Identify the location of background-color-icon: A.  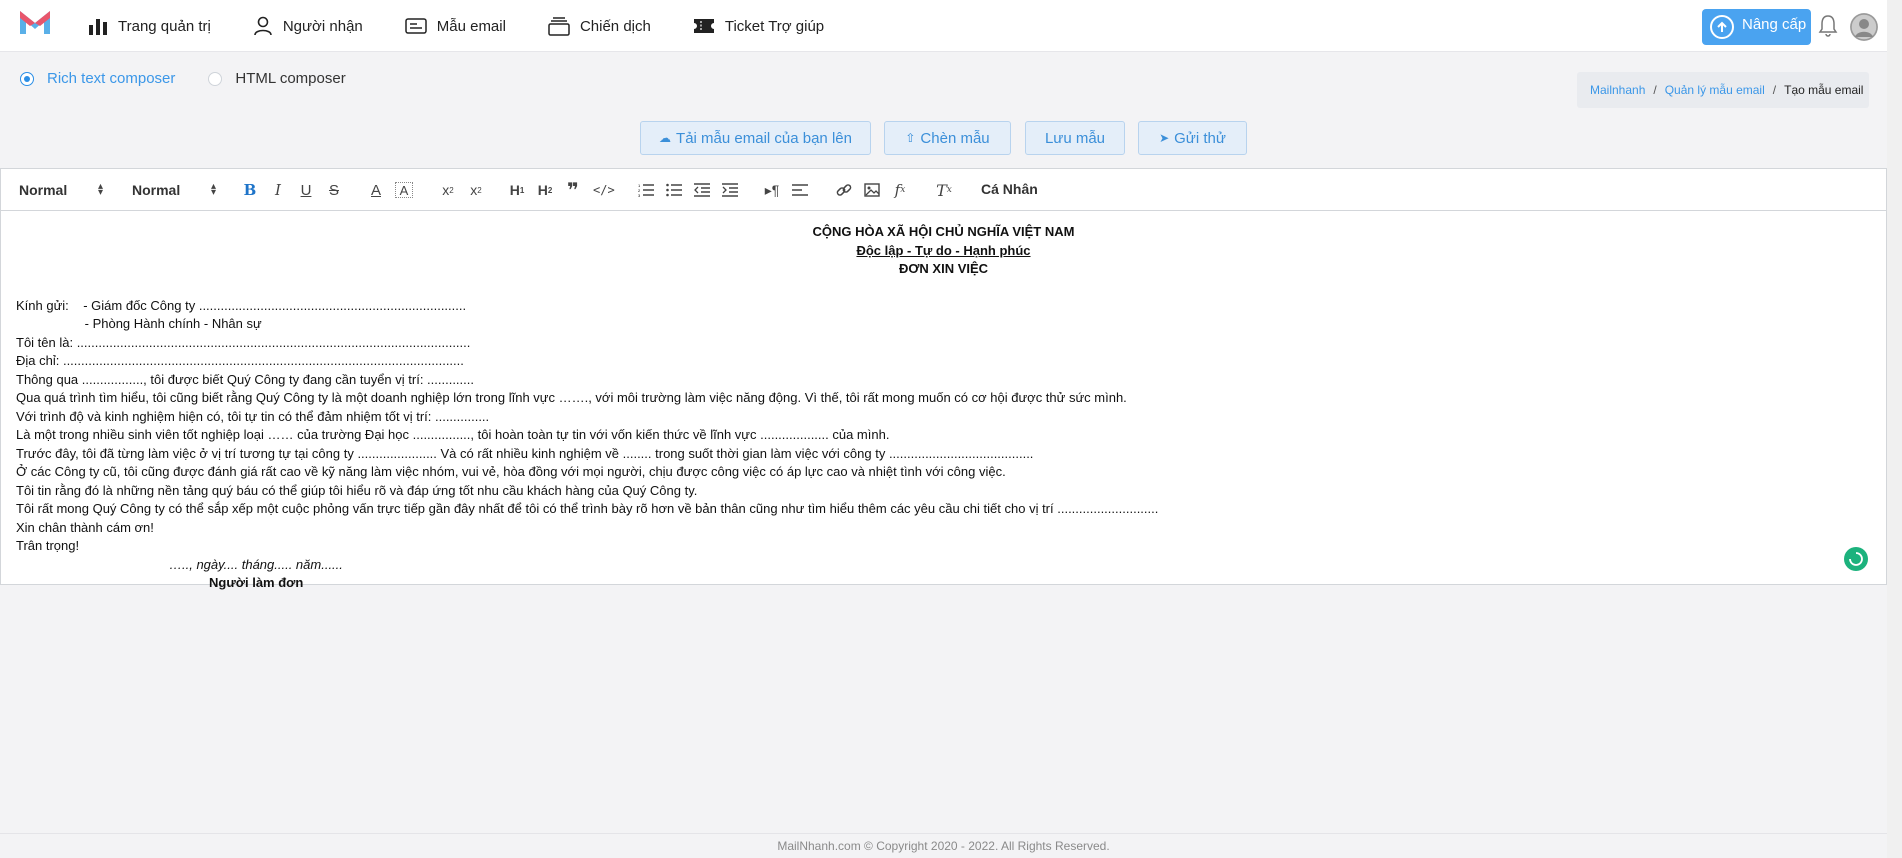
(404, 190).